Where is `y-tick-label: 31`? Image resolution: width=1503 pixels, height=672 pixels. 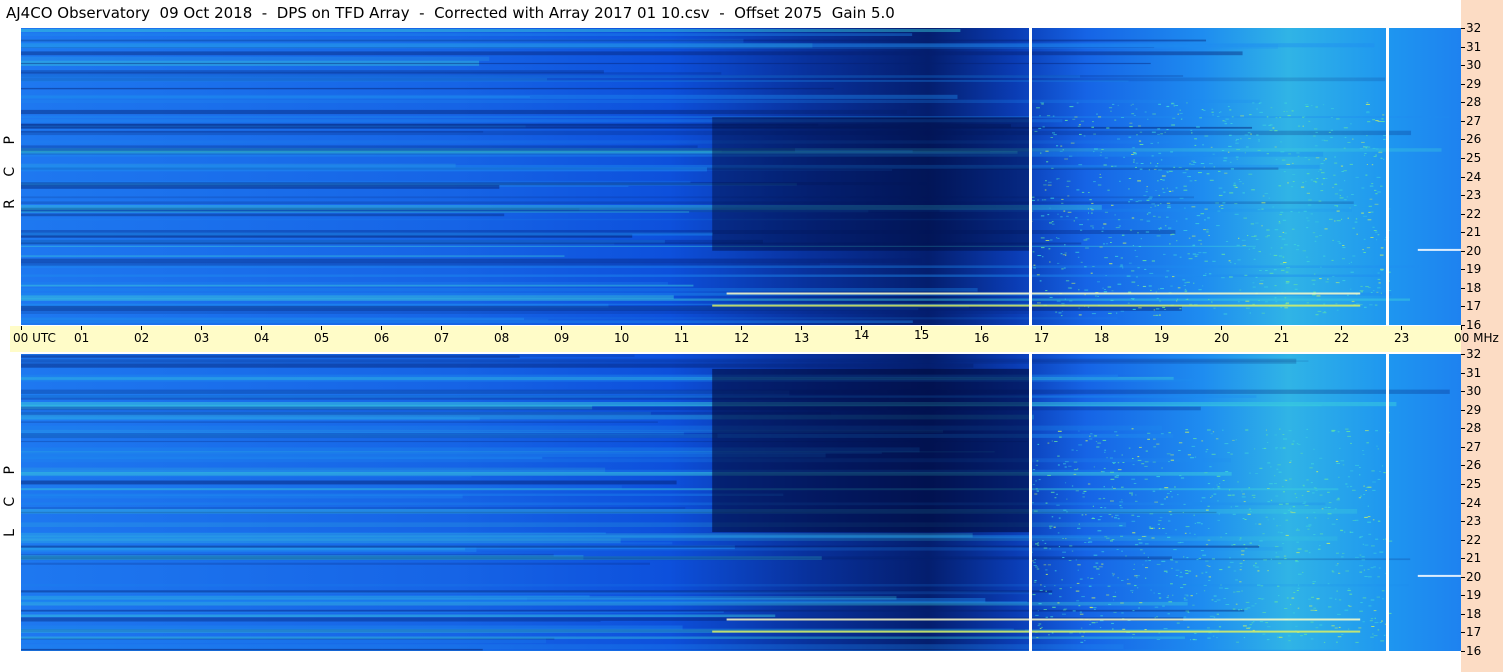 y-tick-label: 31 is located at coordinates (1474, 46).